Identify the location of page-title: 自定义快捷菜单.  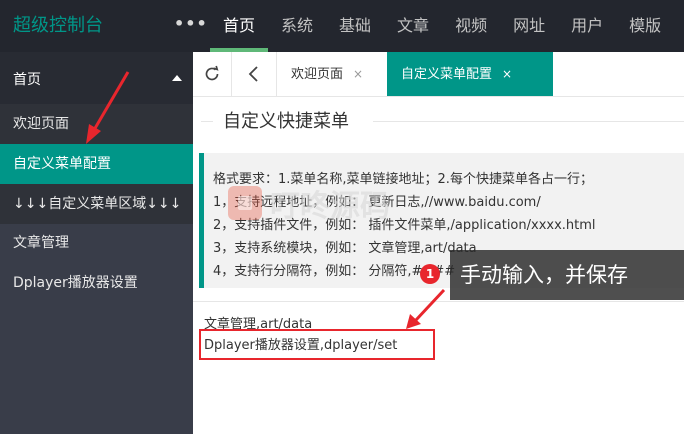
(286, 121).